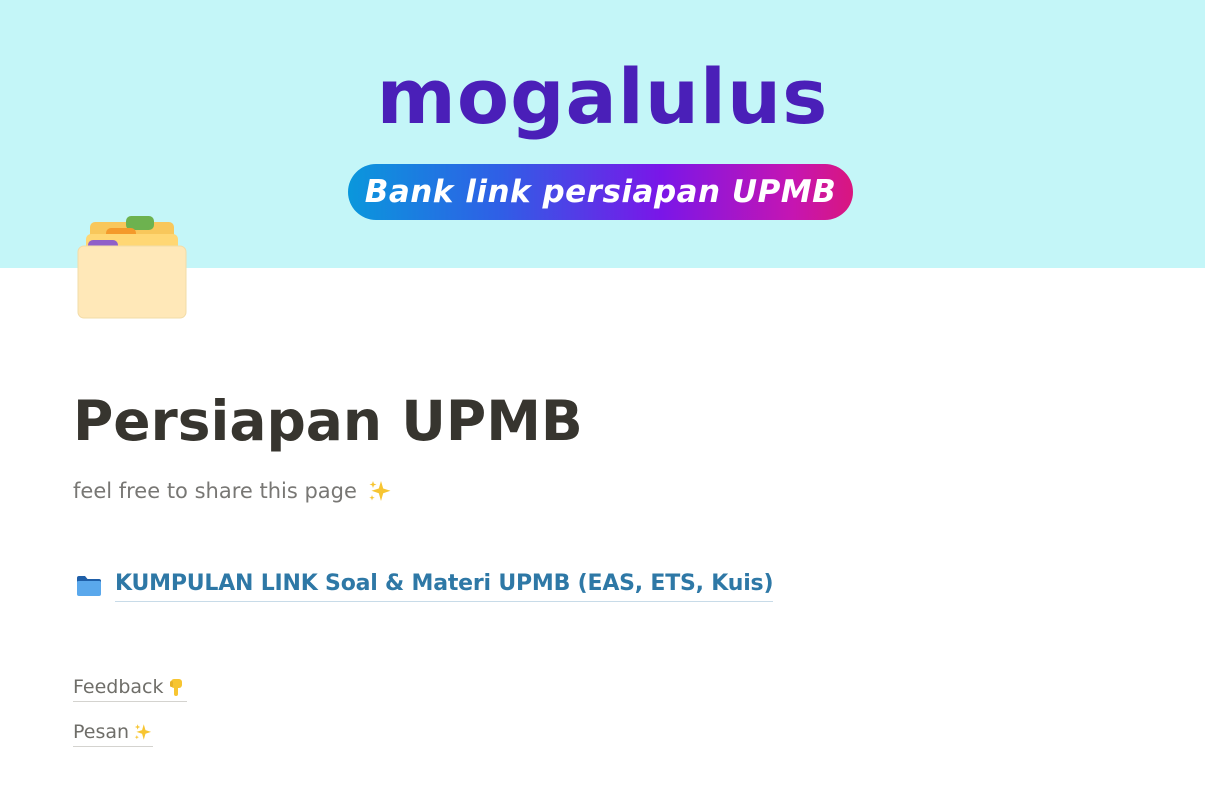 The width and height of the screenshot is (1205, 803). Describe the element at coordinates (118, 687) in the screenshot. I see `feedback-label: Feedback` at that location.